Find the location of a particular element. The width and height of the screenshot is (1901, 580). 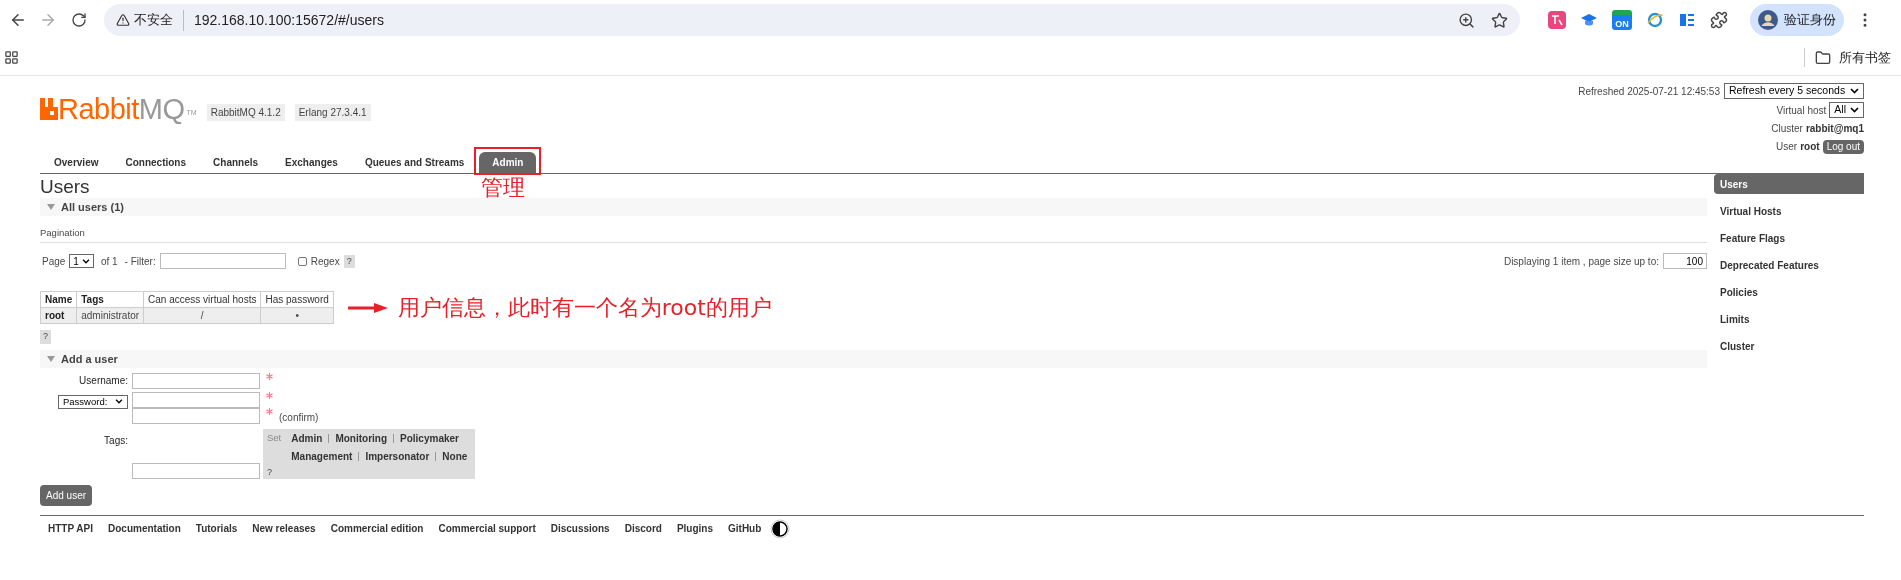

username-field is located at coordinates (196, 380).